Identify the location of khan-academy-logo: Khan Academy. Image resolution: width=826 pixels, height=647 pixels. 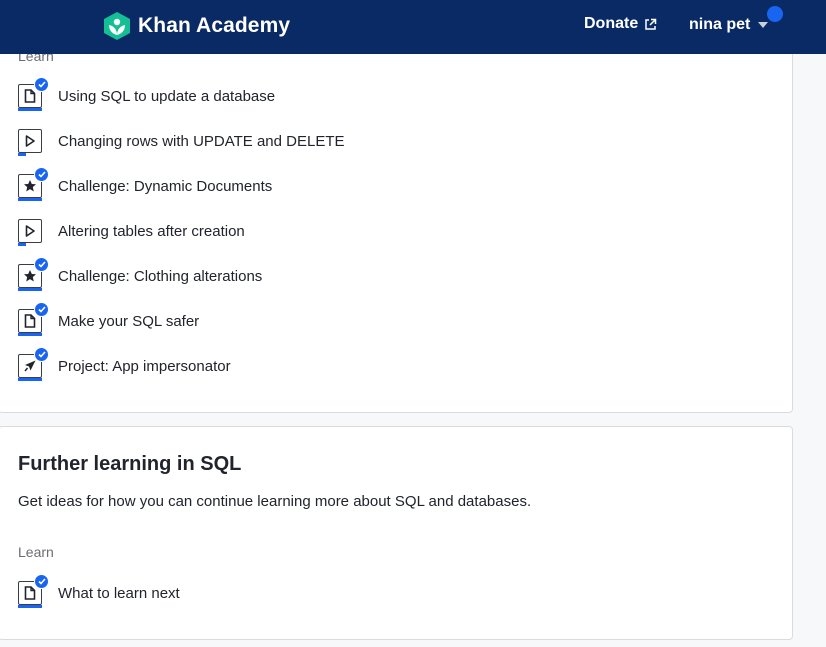
(196, 26).